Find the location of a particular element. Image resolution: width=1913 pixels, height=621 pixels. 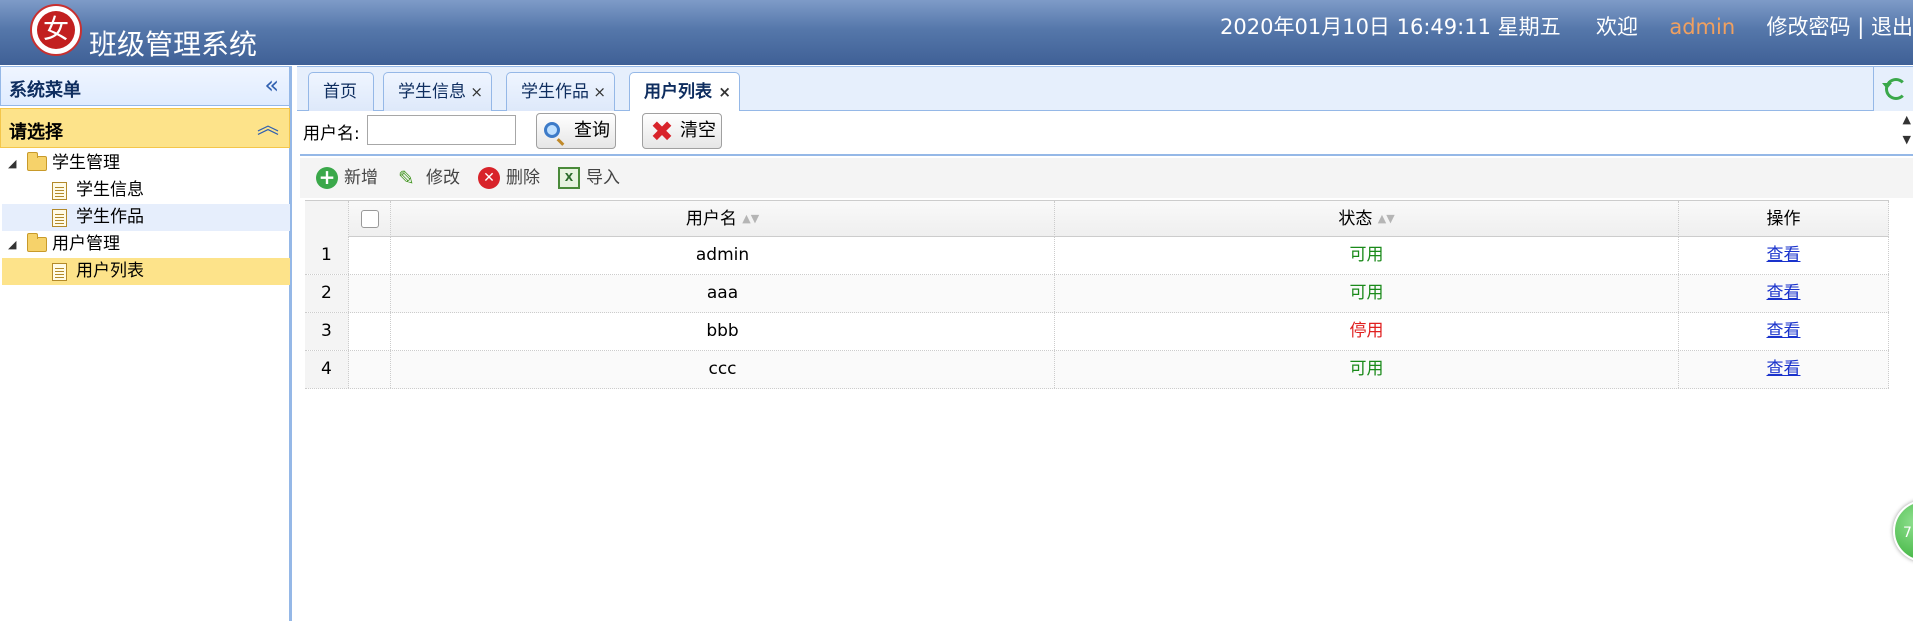

tab-label: 首页 is located at coordinates (340, 92).